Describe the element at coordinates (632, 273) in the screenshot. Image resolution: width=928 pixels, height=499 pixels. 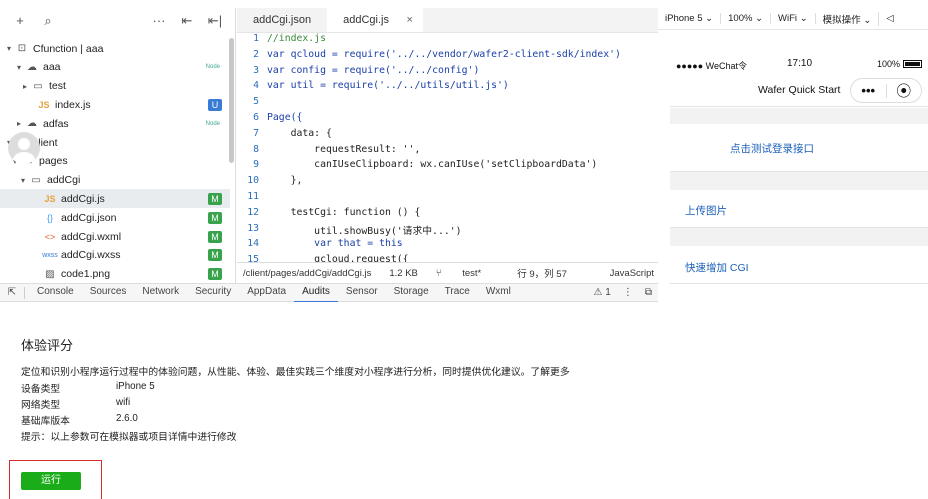
I see `language-mode: JavaScript` at that location.